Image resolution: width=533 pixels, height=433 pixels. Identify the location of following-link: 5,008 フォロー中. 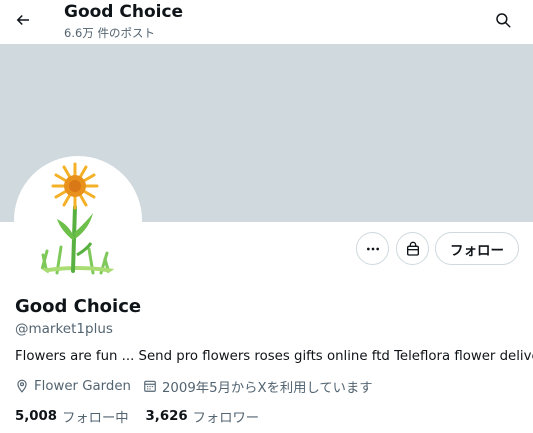
(72, 416).